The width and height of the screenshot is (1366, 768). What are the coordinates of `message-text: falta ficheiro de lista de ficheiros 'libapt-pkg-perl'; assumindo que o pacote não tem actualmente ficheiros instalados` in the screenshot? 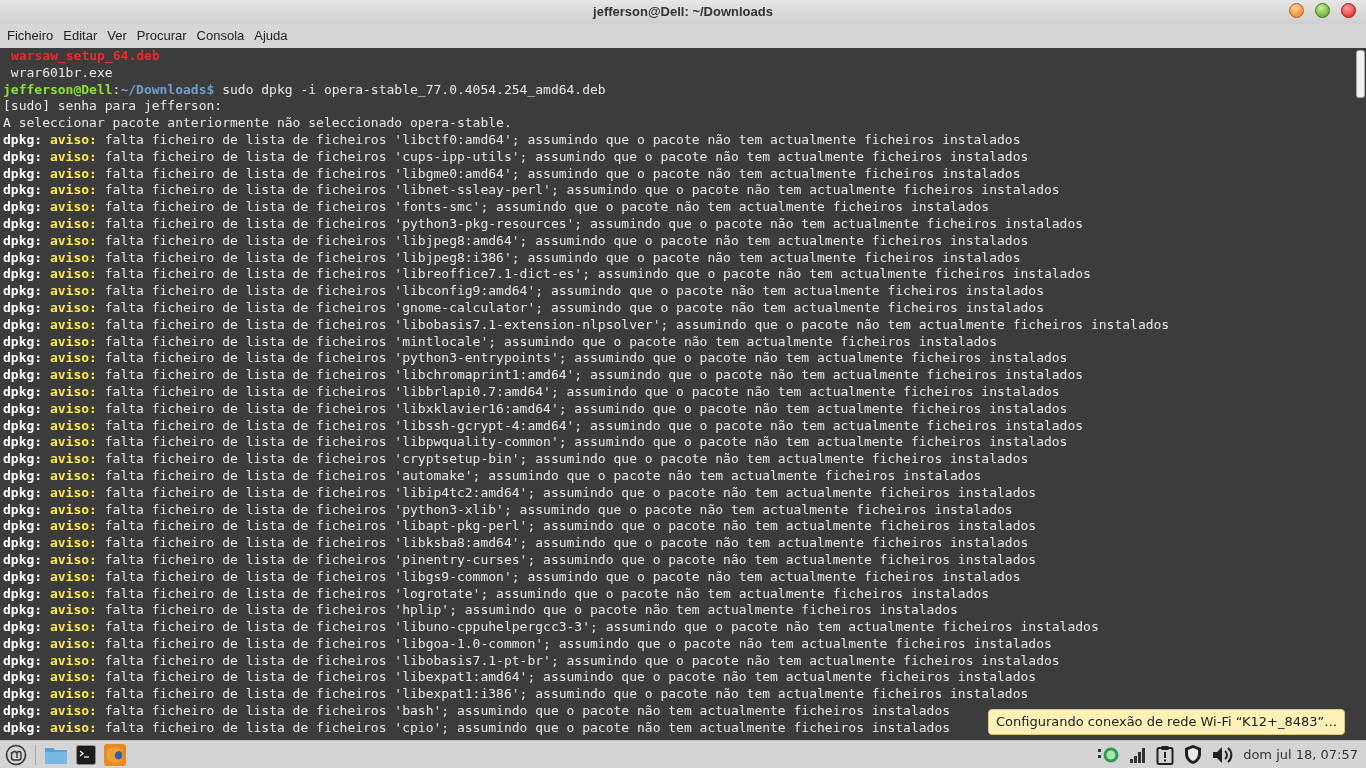 It's located at (570, 526).